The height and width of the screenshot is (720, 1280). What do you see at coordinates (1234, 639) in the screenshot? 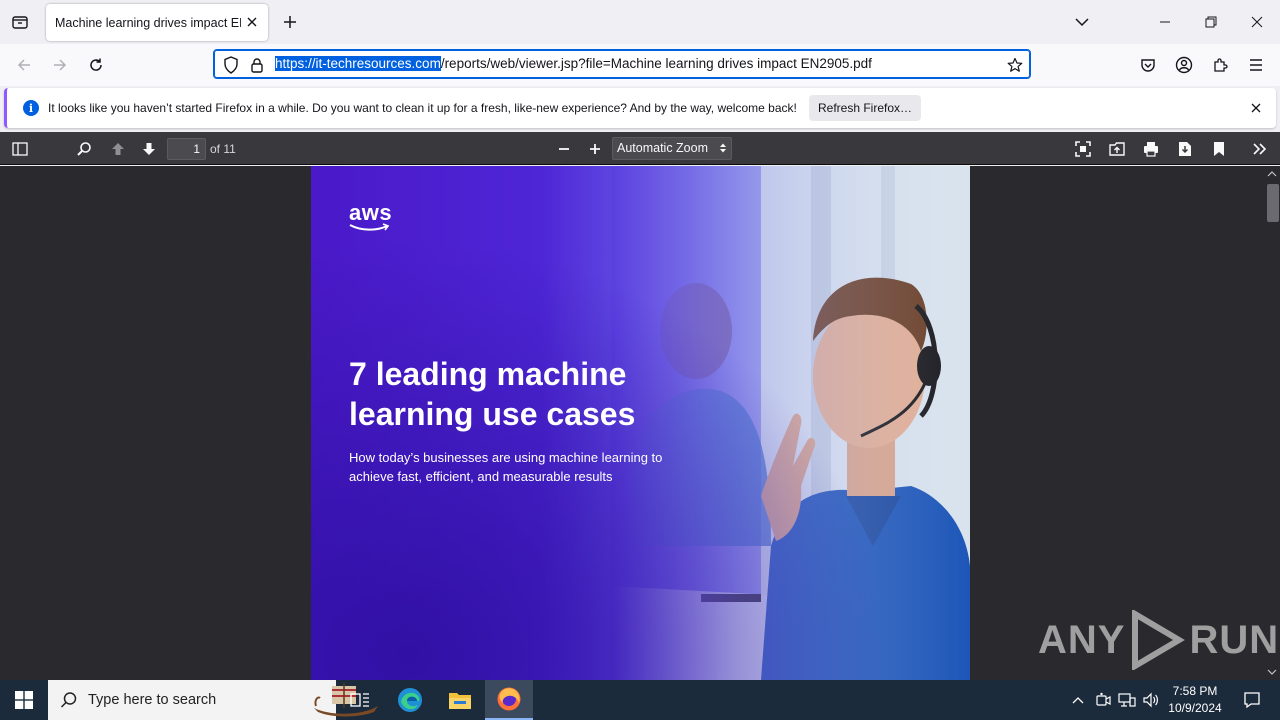
I see `watermark-text-right: RUN` at bounding box center [1234, 639].